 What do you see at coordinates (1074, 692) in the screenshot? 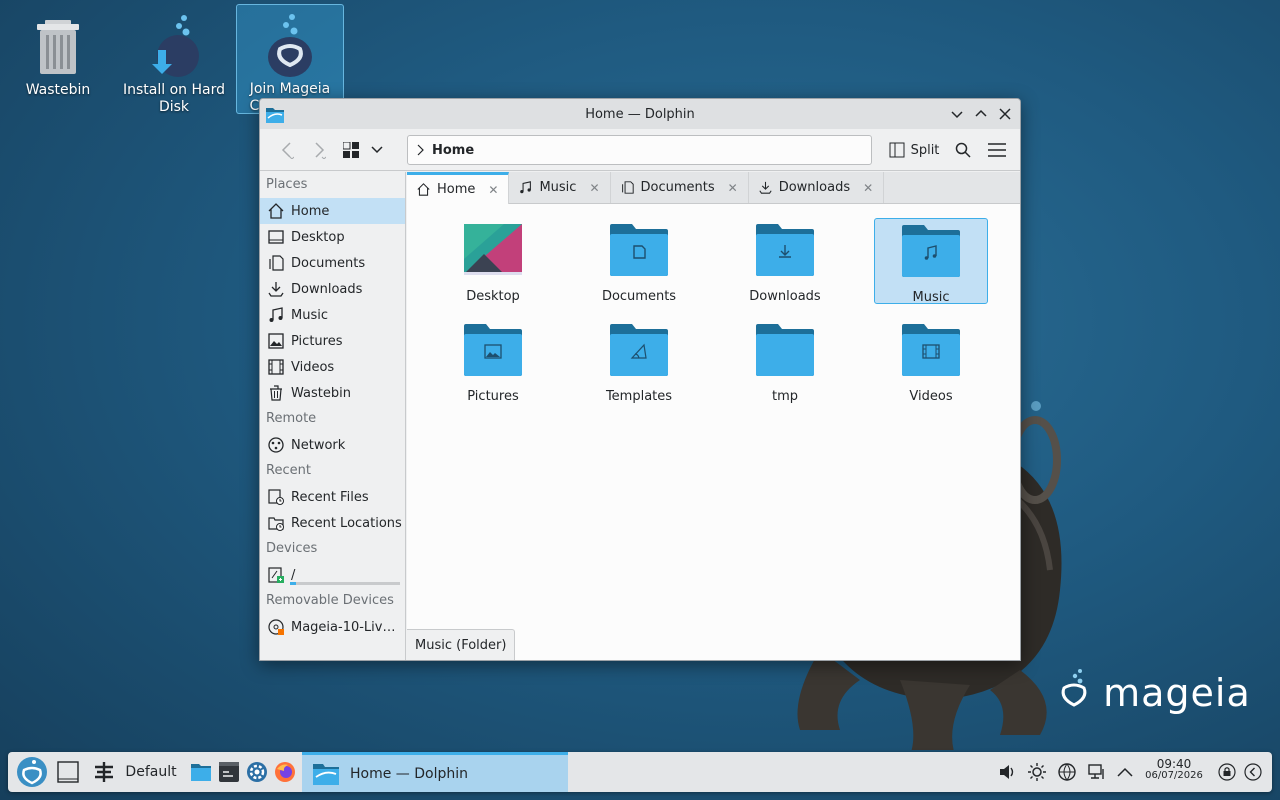
I see `mageia-logo-icon` at bounding box center [1074, 692].